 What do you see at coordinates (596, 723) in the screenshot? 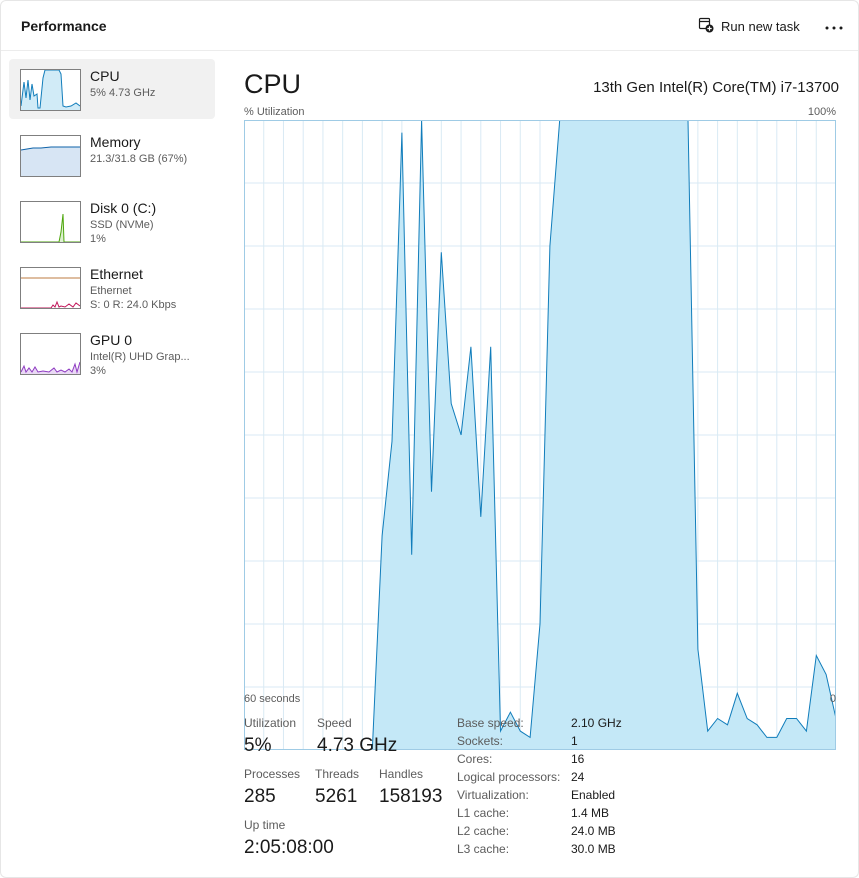
I see `spec-value: 2.10 GHz` at bounding box center [596, 723].